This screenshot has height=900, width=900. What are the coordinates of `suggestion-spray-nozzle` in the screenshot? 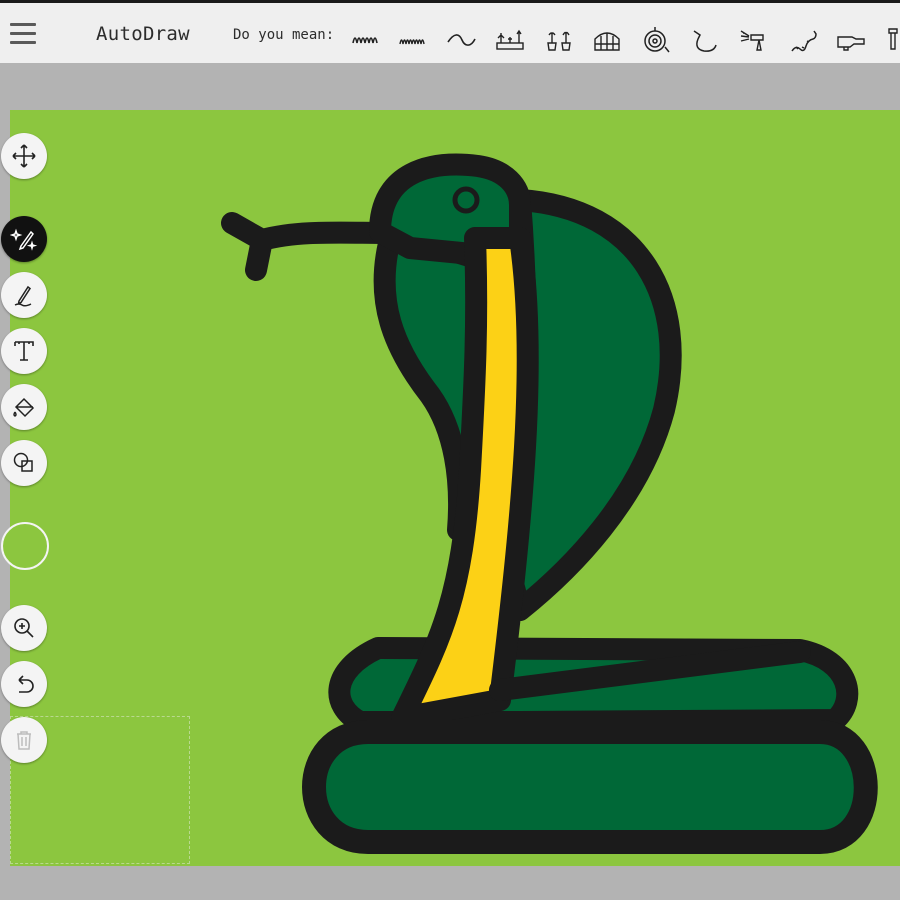 It's located at (754, 40).